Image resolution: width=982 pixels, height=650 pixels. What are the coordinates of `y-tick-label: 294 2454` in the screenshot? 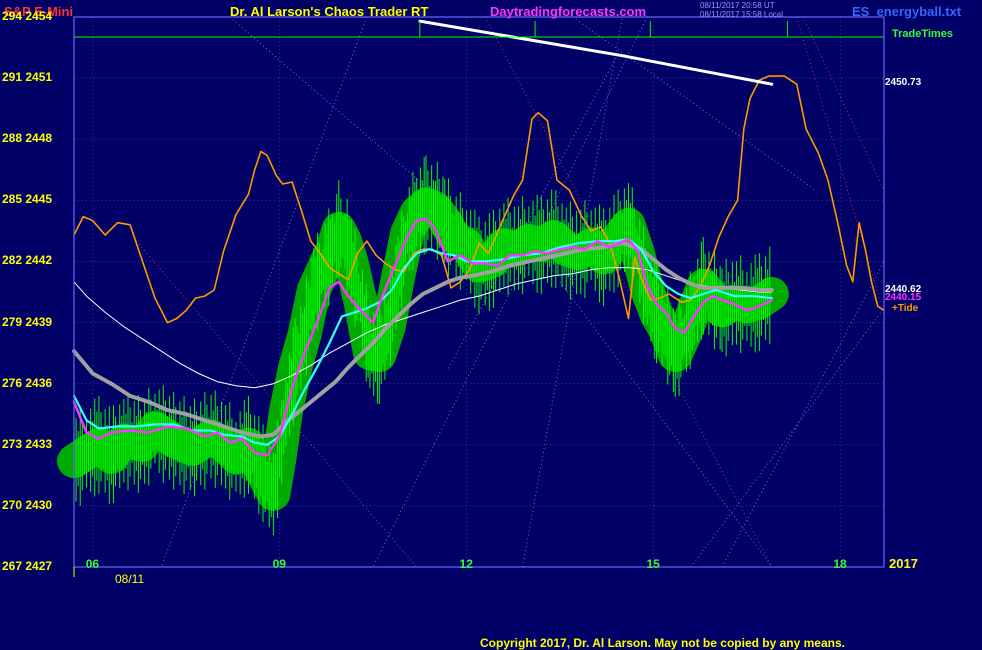 It's located at (27, 16).